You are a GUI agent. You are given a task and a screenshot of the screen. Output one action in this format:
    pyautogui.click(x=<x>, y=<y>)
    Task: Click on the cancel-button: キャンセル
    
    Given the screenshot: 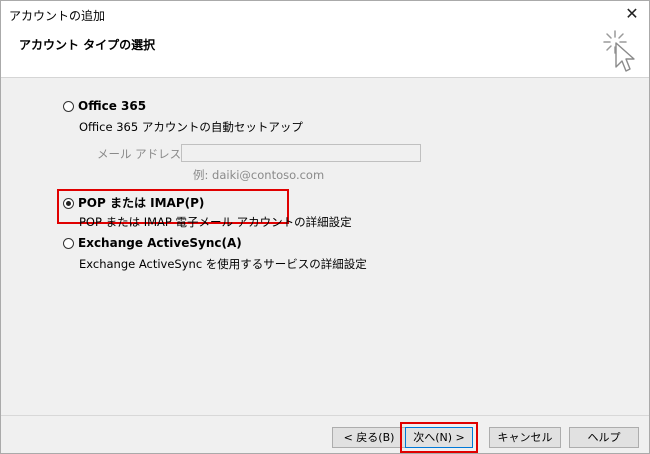 What is the action you would take?
    pyautogui.click(x=525, y=437)
    